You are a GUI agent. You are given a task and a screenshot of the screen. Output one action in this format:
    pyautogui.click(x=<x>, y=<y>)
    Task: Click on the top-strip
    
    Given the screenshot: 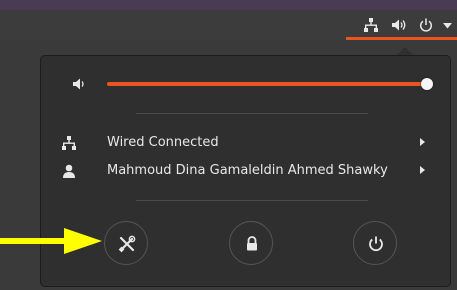 What is the action you would take?
    pyautogui.click(x=228, y=5)
    